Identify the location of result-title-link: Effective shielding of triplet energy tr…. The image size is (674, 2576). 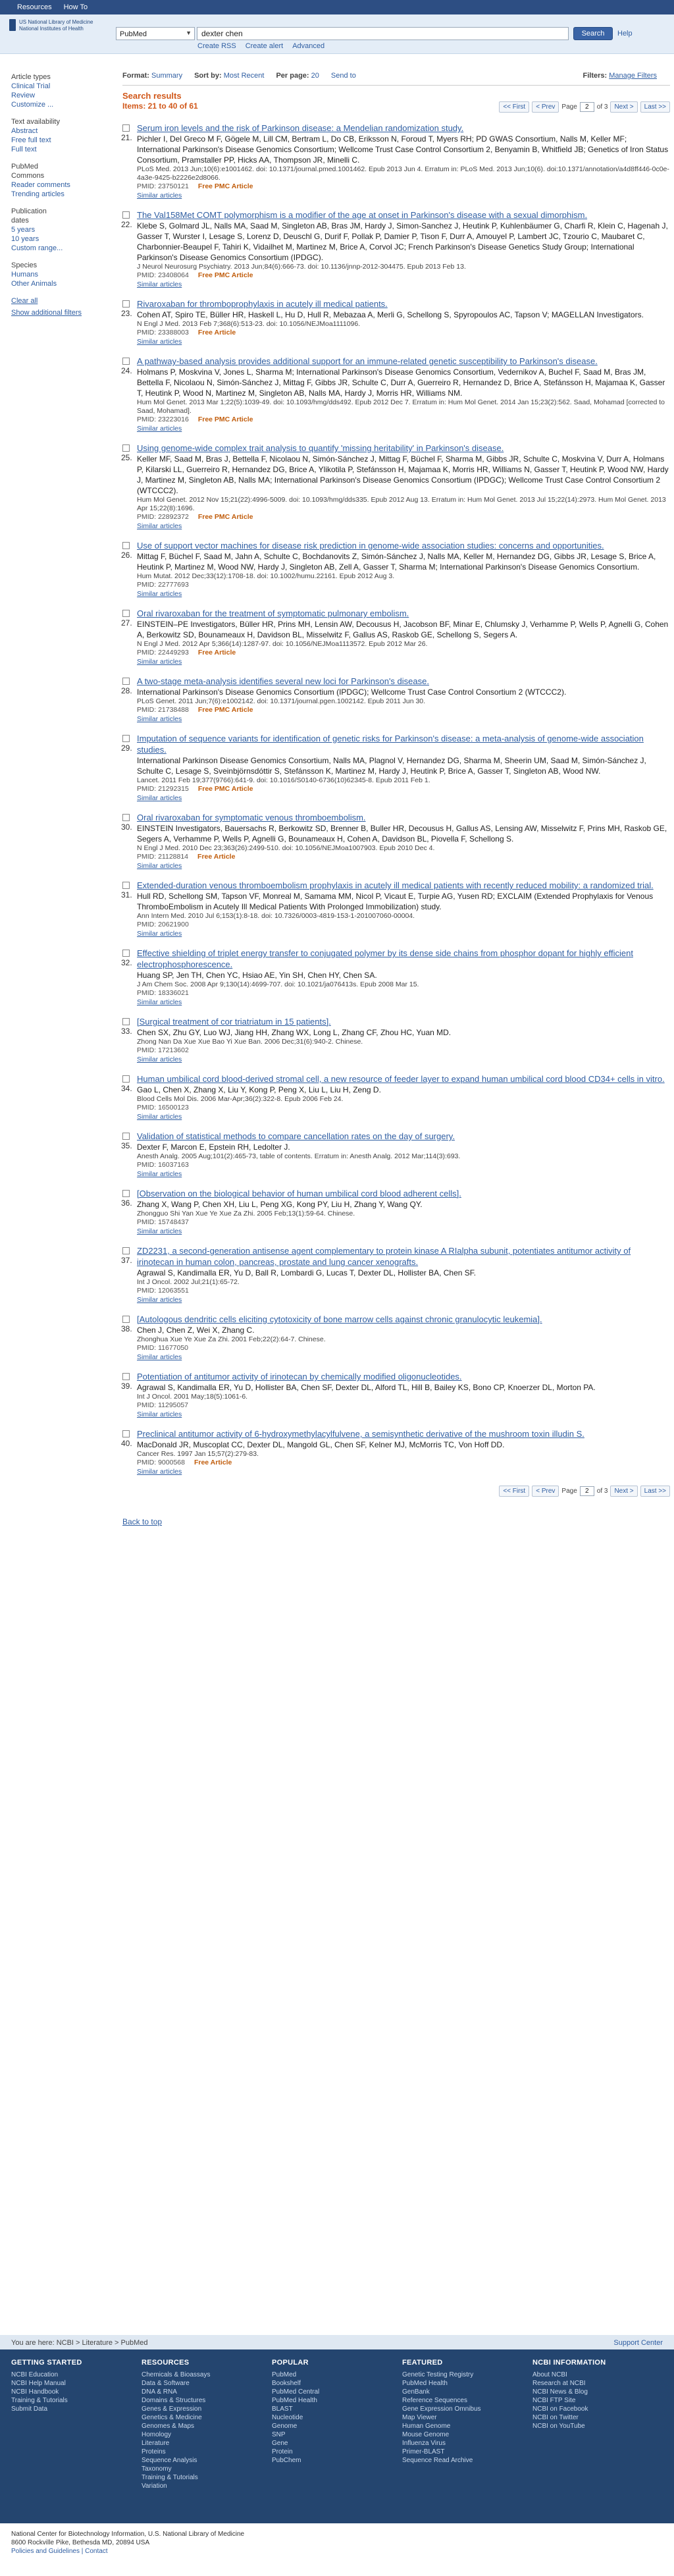
(401, 959).